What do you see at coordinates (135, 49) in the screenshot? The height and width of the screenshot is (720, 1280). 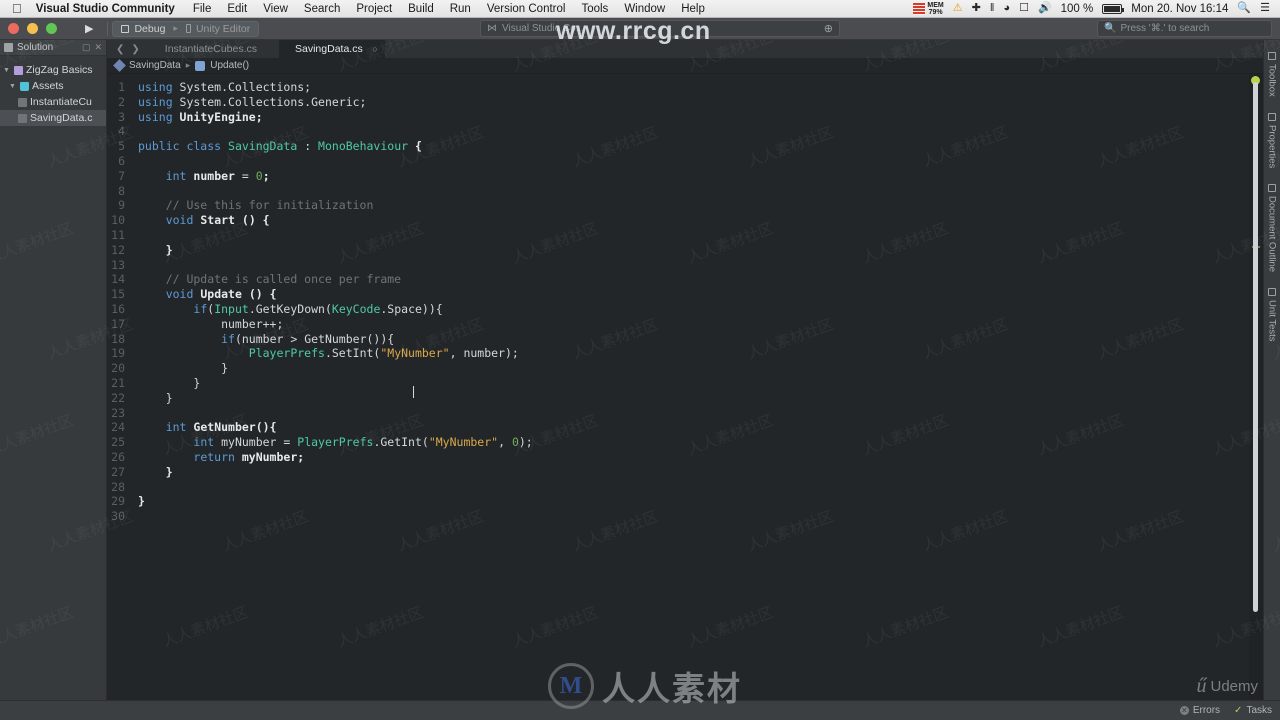 I see `chevron-right-icon: ❯` at bounding box center [135, 49].